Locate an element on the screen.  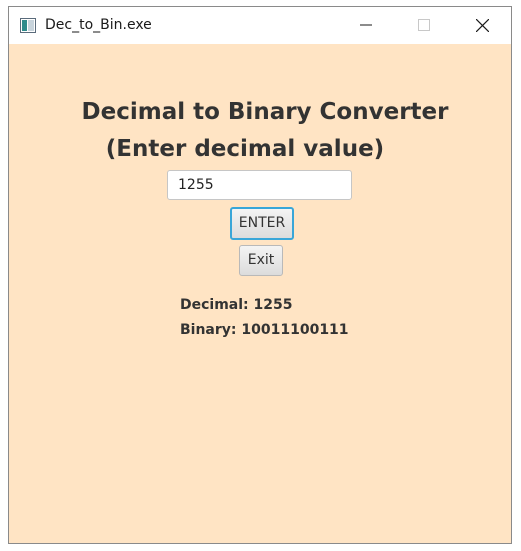
app-icon is located at coordinates (28, 25).